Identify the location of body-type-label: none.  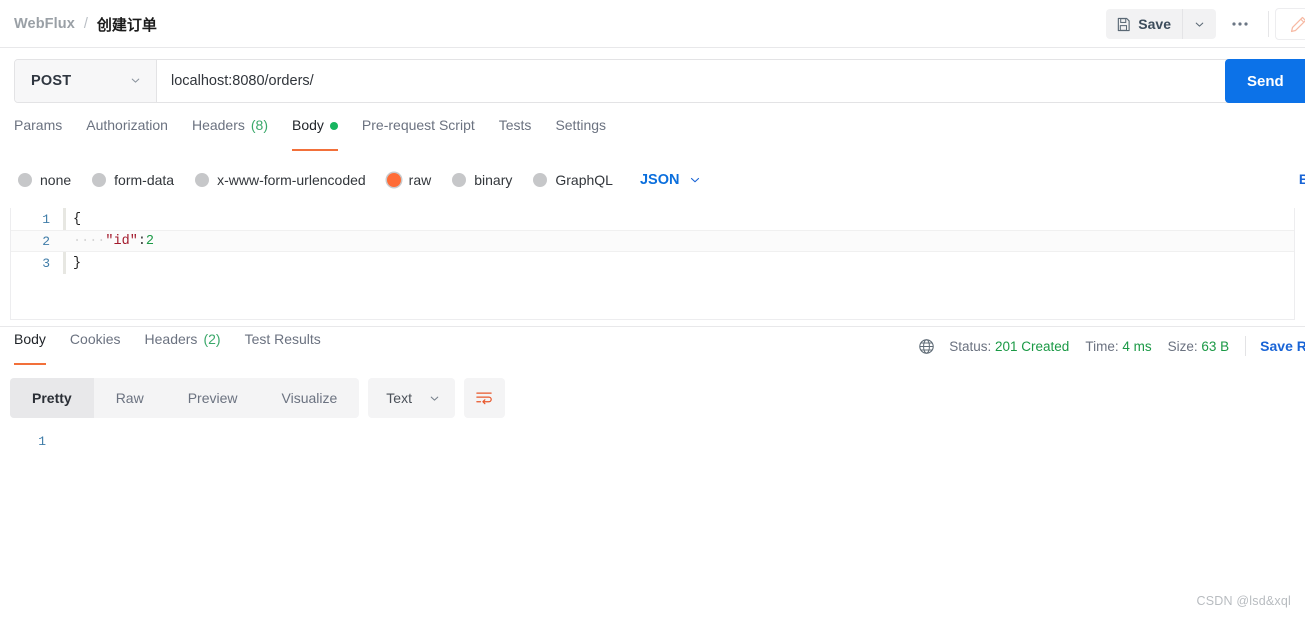
(56, 180).